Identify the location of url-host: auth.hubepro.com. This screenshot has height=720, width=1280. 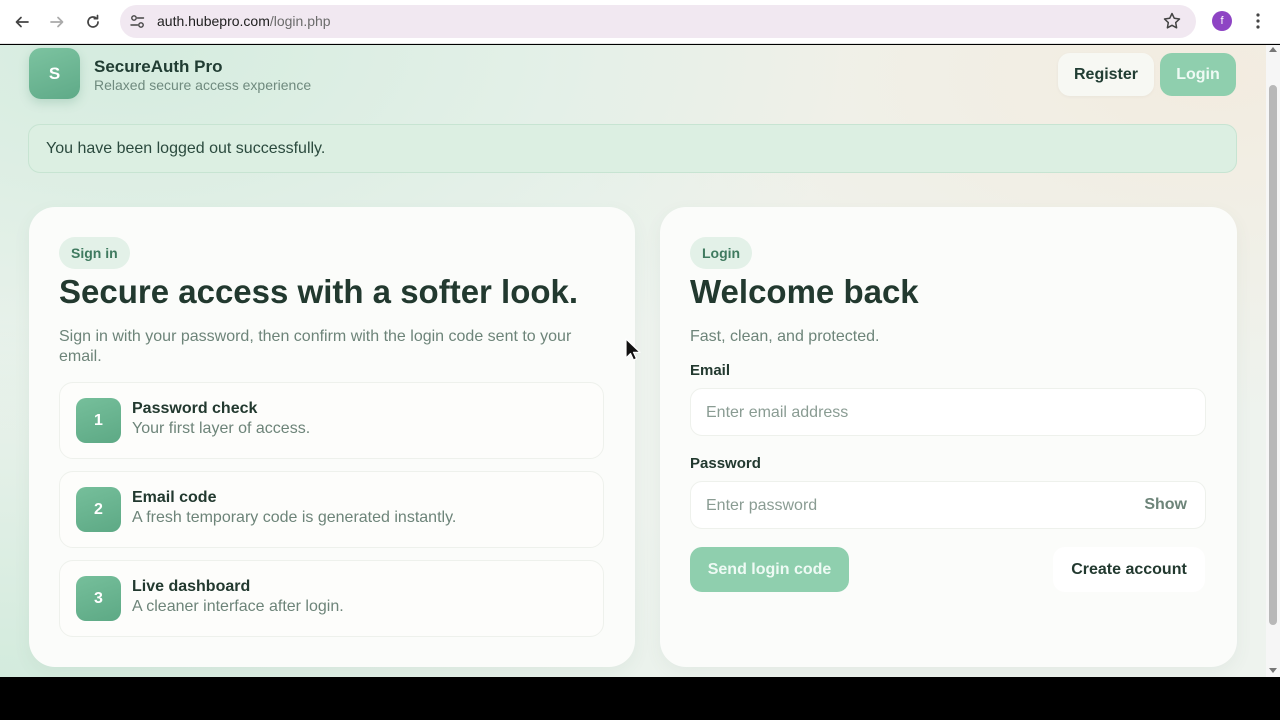
(213, 21).